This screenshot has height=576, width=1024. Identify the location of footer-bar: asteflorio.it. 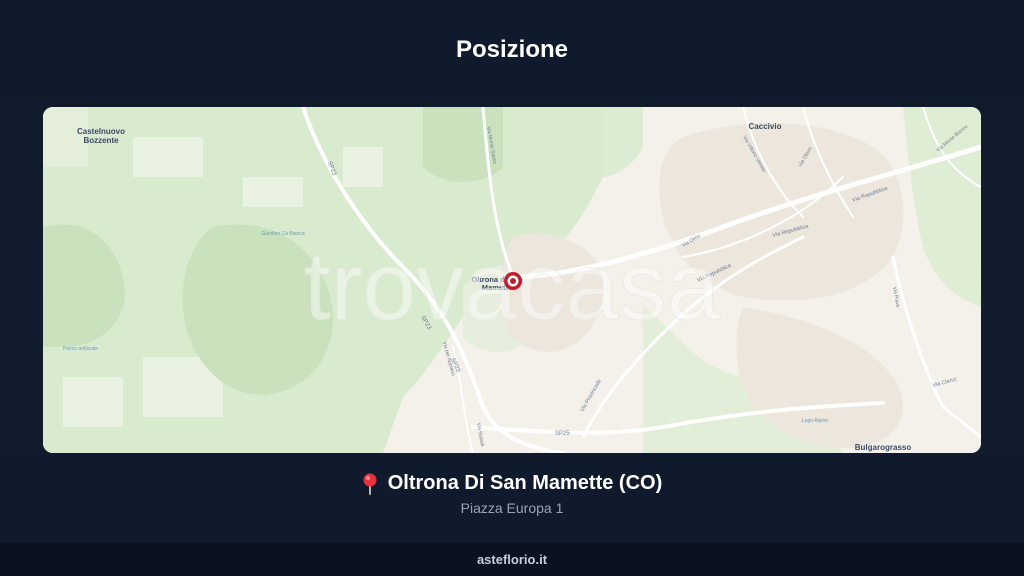
(512, 559).